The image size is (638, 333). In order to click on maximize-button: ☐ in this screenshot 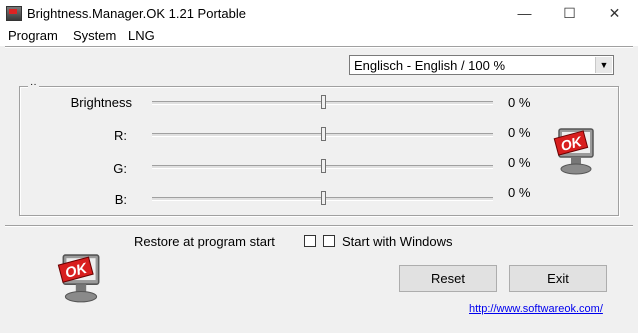, I will do `click(569, 13)`.